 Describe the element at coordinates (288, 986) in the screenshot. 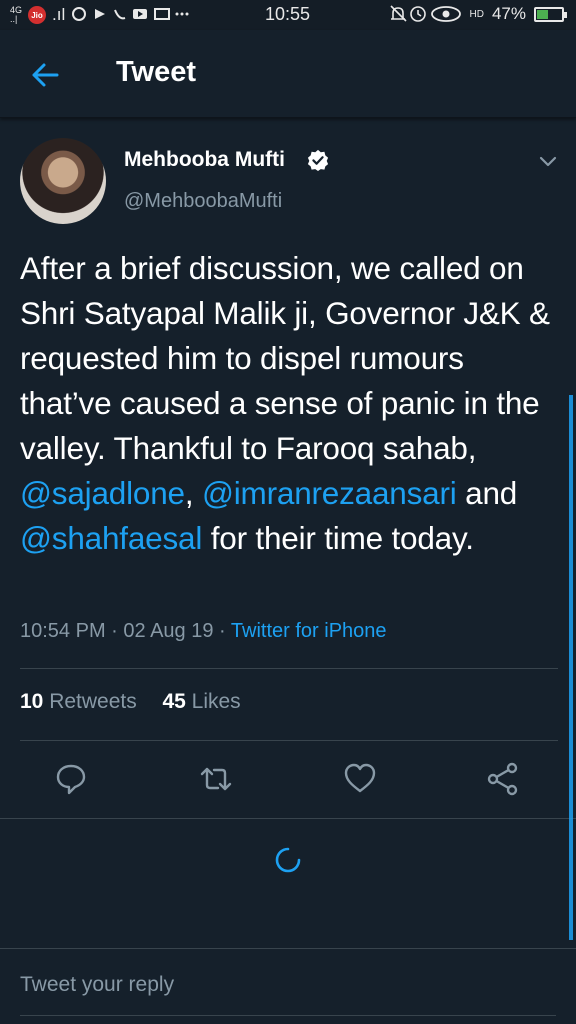

I see `reply-bar: Tweet your reply` at that location.